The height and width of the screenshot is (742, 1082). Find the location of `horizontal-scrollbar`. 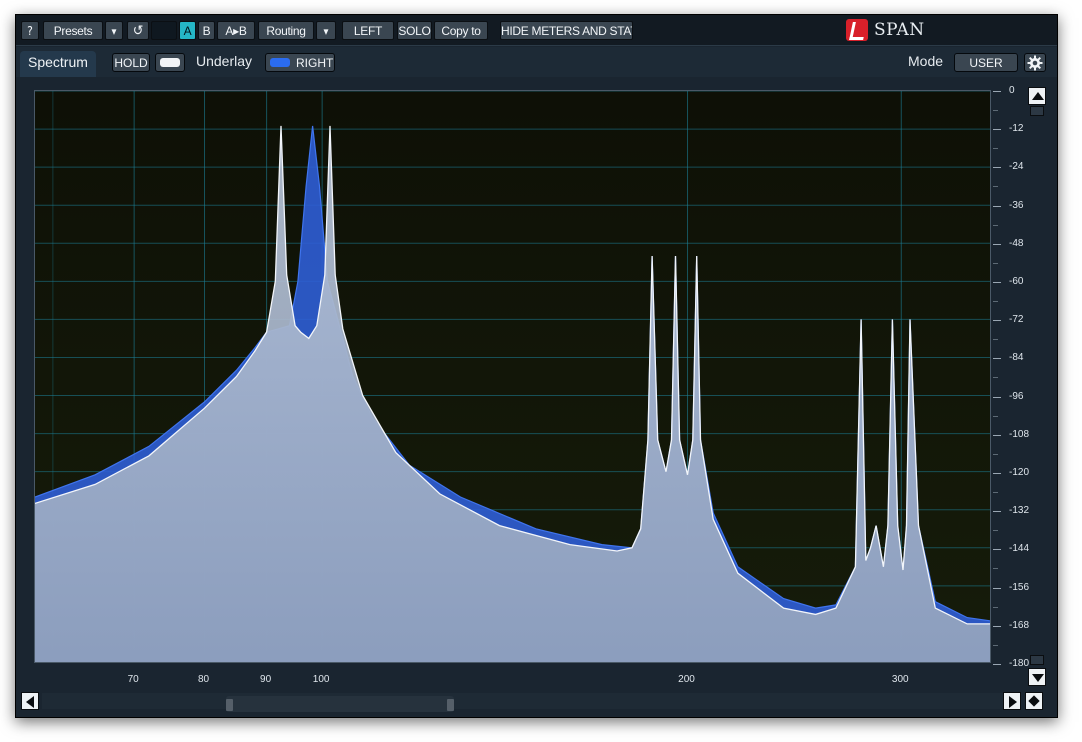

horizontal-scrollbar is located at coordinates (536, 701).